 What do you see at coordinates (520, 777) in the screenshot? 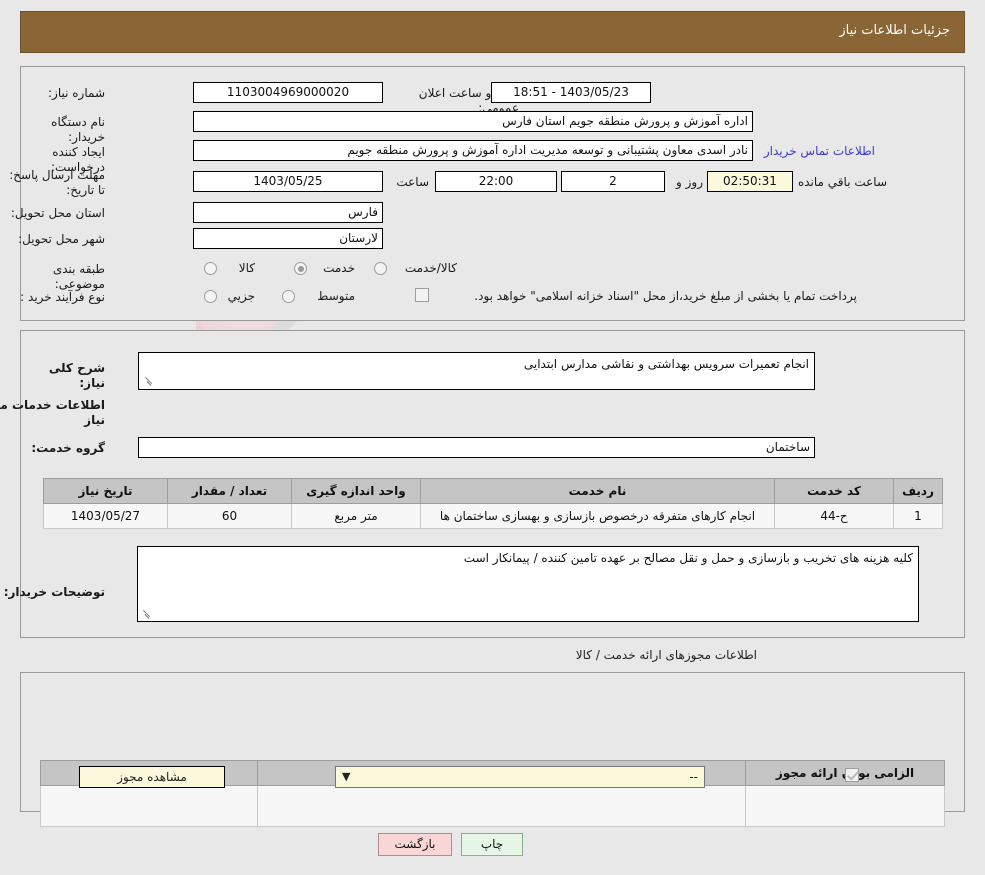
I see `permit-status-select: -- ▼` at bounding box center [520, 777].